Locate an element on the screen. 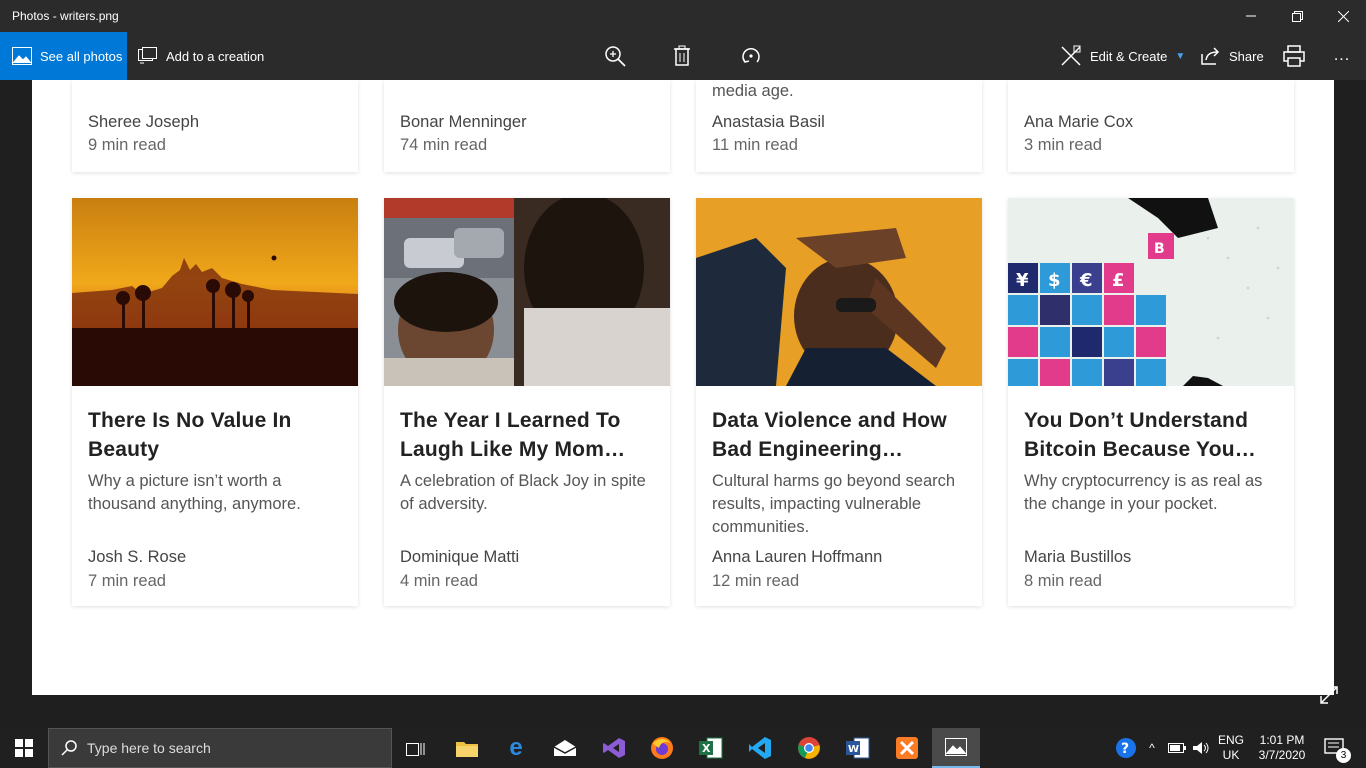 This screenshot has width=1366, height=768. vscode-button is located at coordinates (760, 748).